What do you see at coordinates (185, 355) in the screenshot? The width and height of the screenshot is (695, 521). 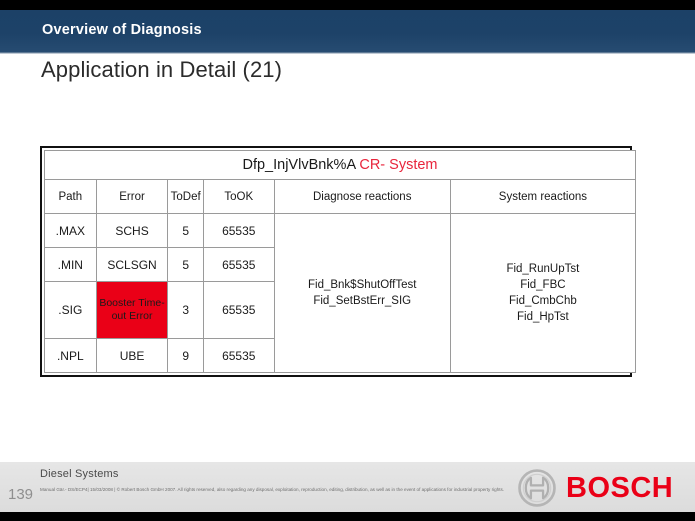 I see `cell-todef: 9` at bounding box center [185, 355].